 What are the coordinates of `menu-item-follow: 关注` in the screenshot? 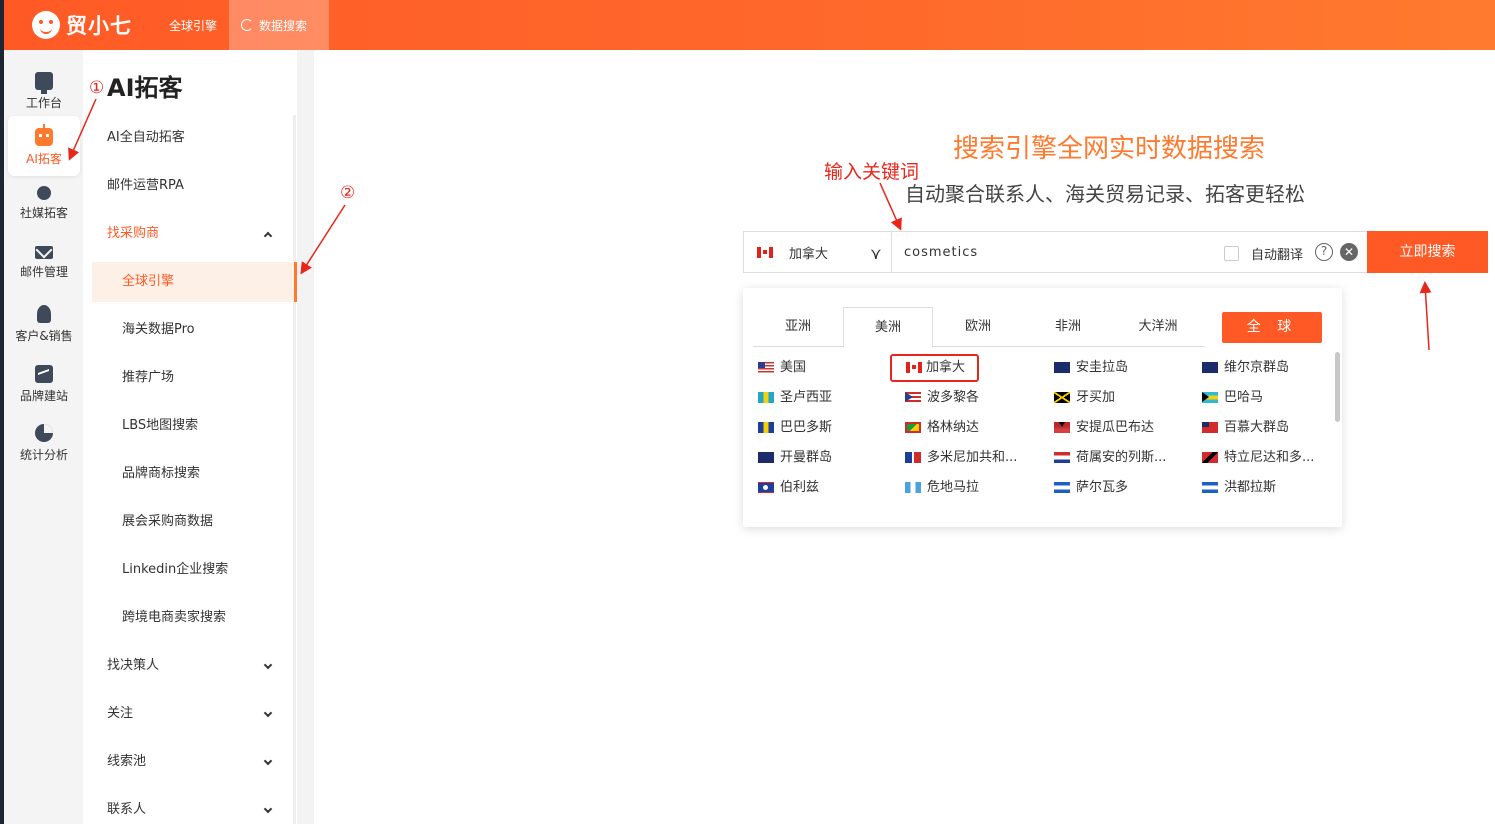 It's located at (188, 714).